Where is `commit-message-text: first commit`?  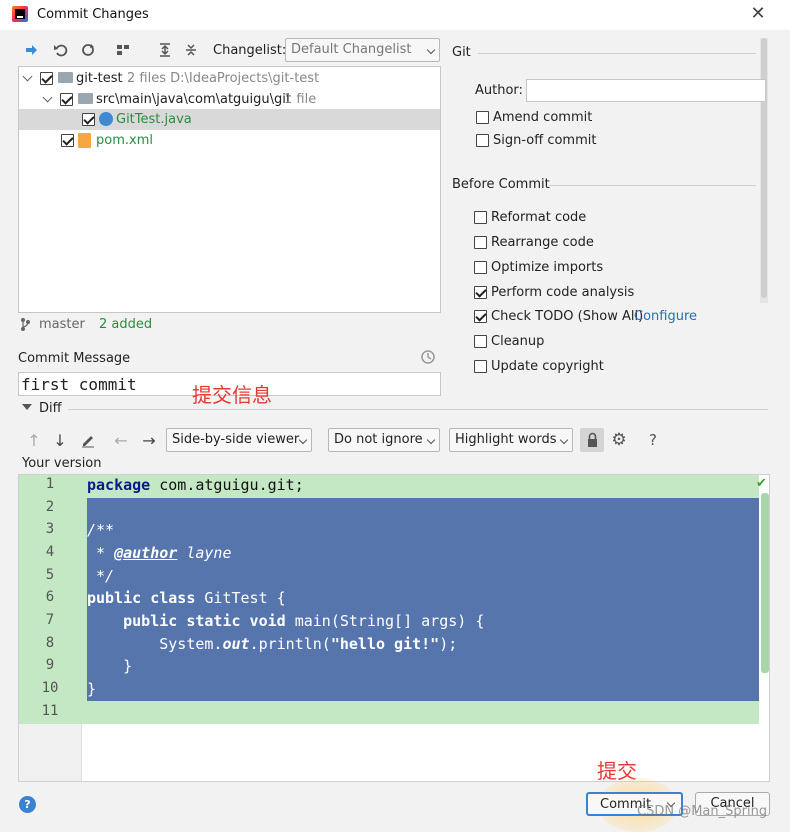
commit-message-text: first commit is located at coordinates (79, 384).